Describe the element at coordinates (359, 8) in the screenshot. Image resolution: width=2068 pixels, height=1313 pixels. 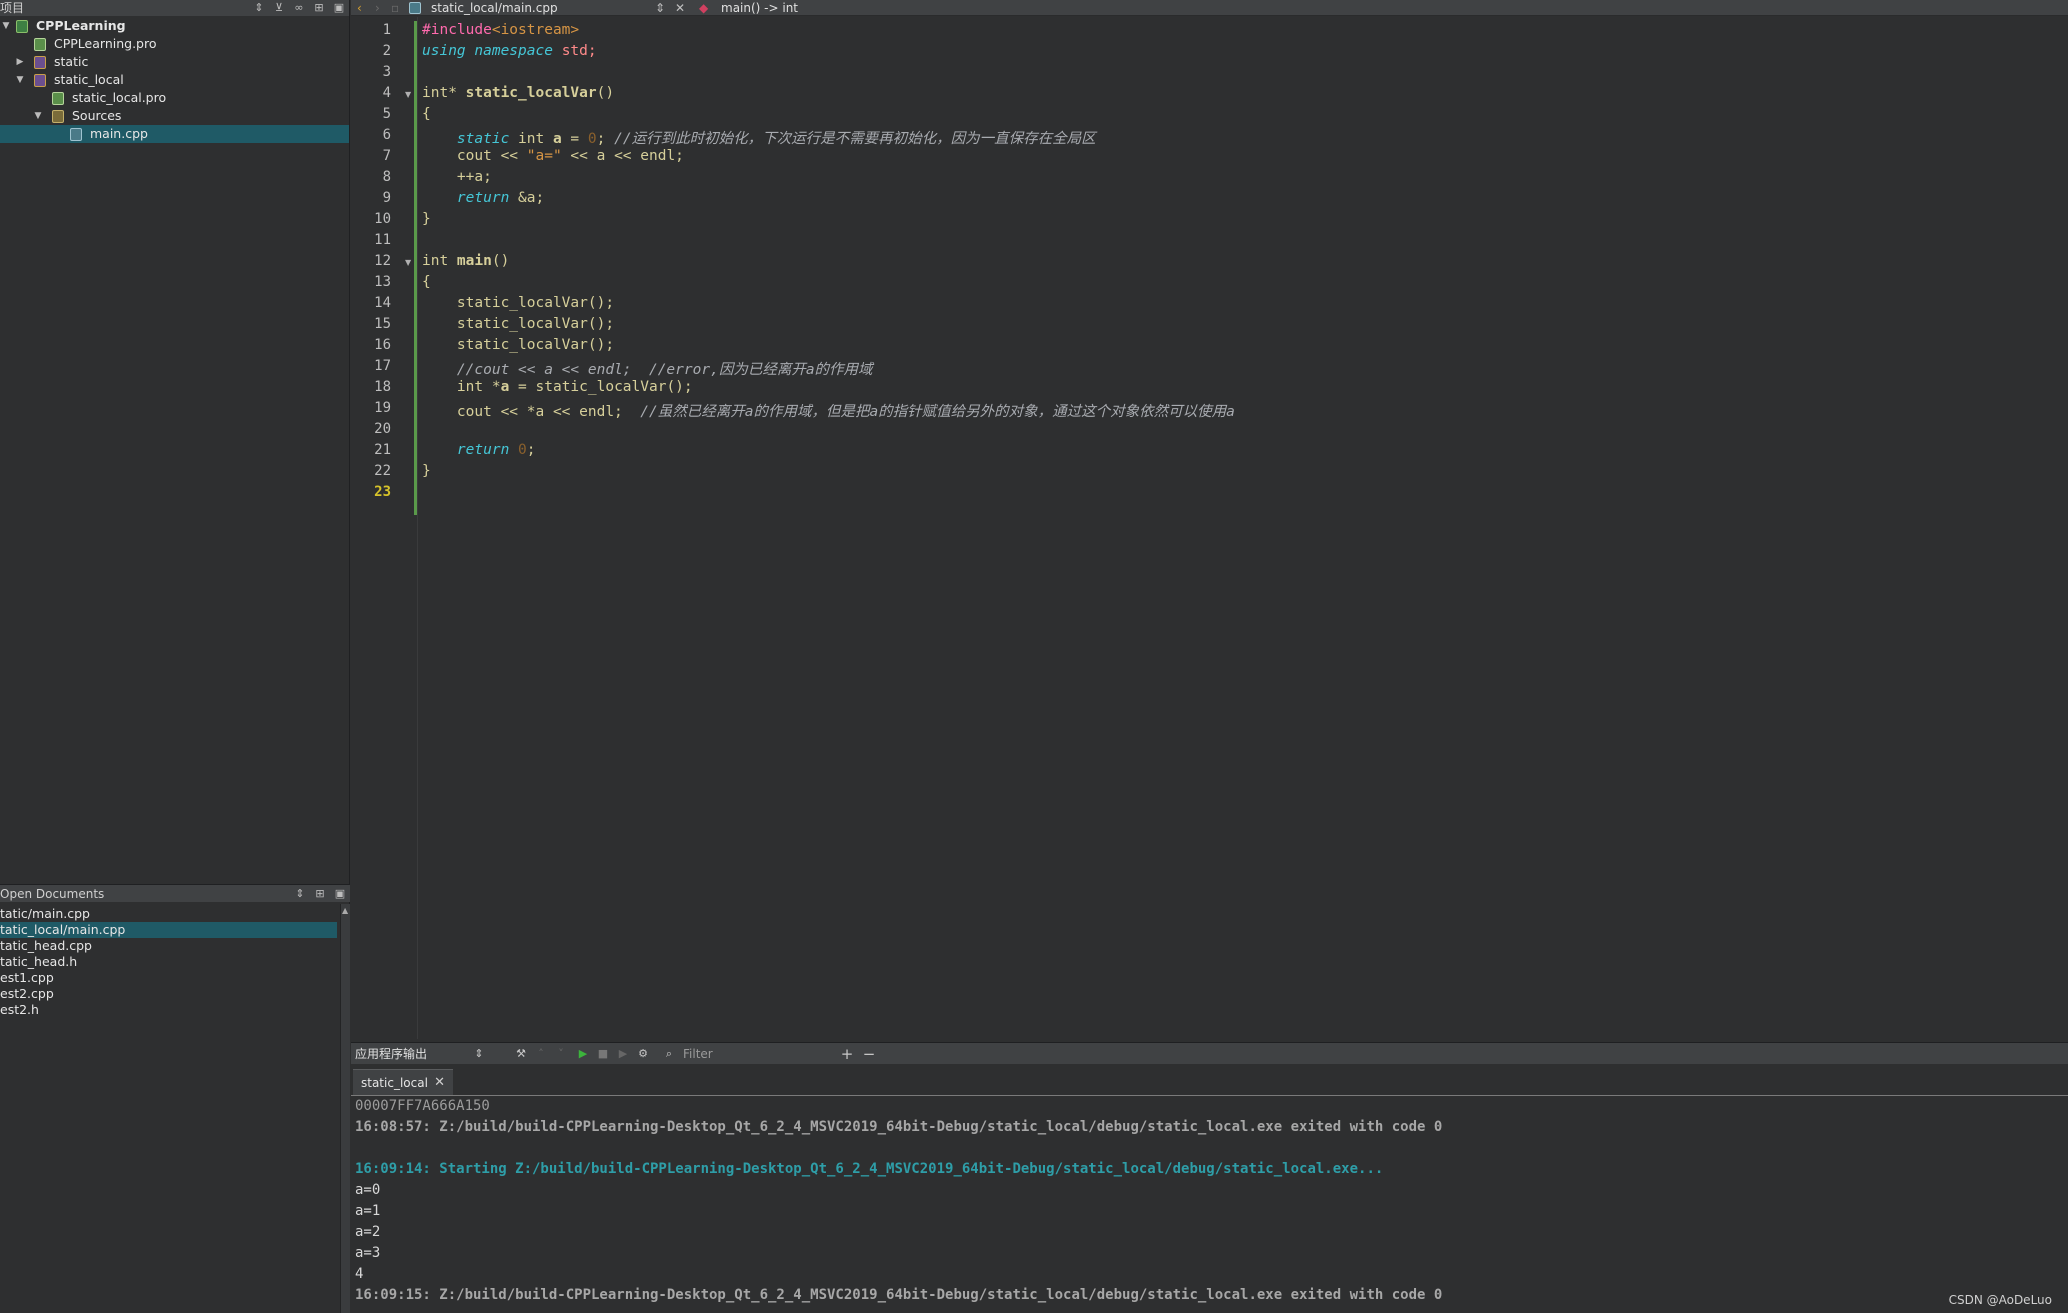
I see `back-arrow-icon: ‹` at that location.